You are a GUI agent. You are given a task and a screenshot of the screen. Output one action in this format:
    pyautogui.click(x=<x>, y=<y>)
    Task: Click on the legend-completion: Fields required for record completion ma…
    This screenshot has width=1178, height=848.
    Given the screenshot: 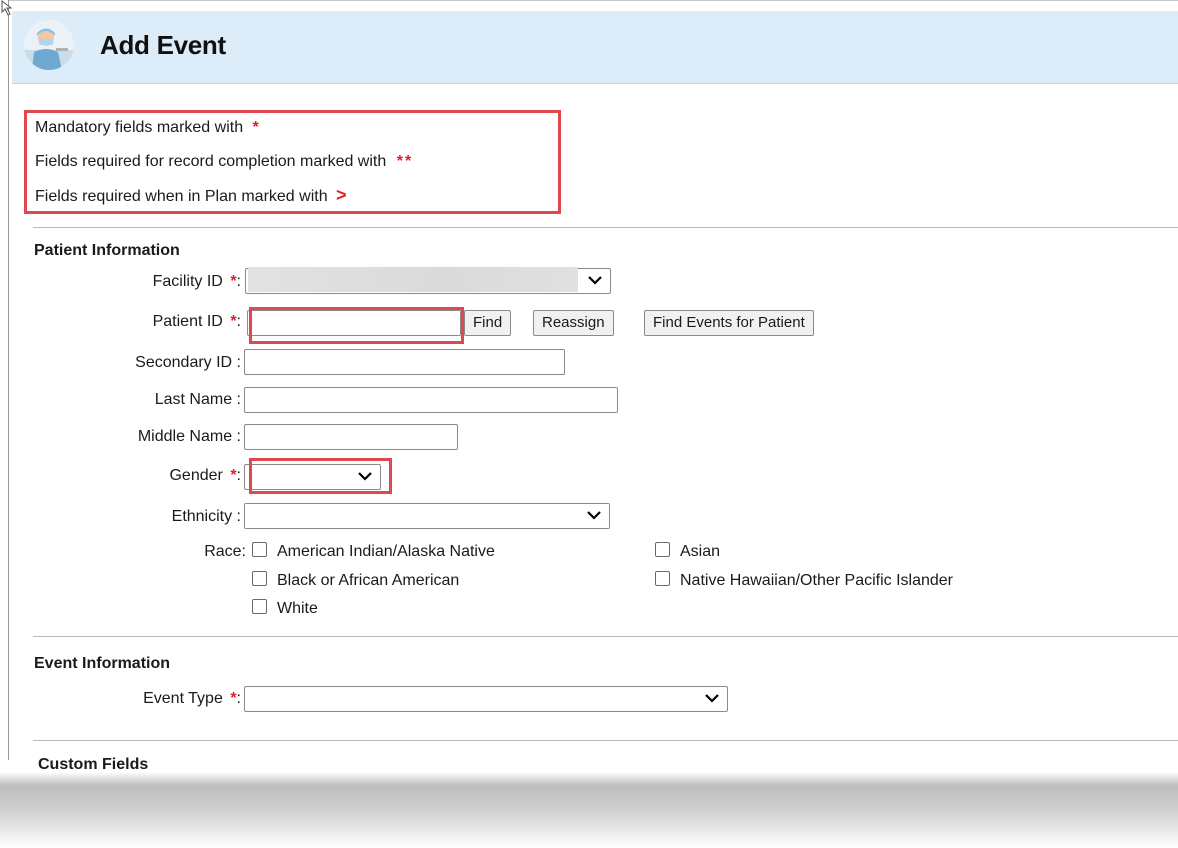 What is the action you would take?
    pyautogui.click(x=224, y=162)
    